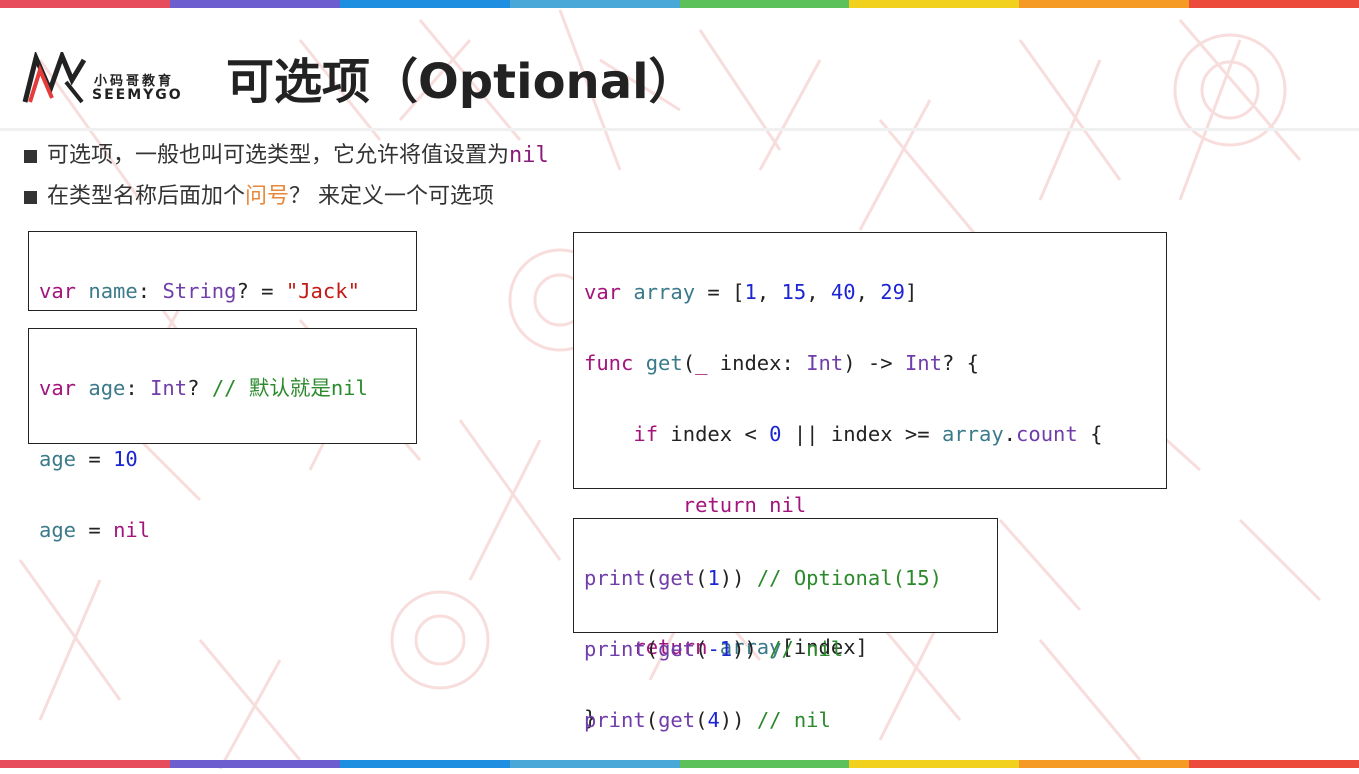 This screenshot has width=1359, height=774. Describe the element at coordinates (54, 78) in the screenshot. I see `logo-mark-icon` at that location.